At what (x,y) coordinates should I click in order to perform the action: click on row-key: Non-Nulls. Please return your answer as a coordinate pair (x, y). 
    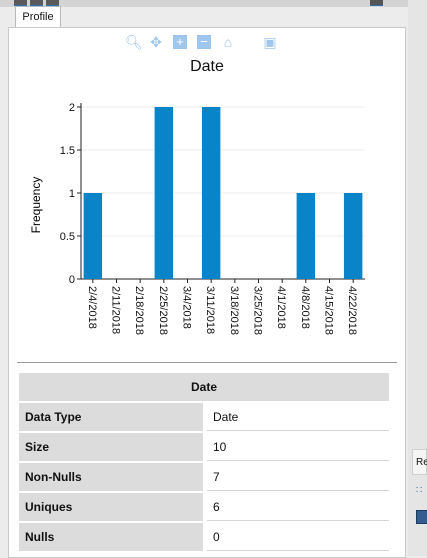
    Looking at the image, I should click on (111, 477).